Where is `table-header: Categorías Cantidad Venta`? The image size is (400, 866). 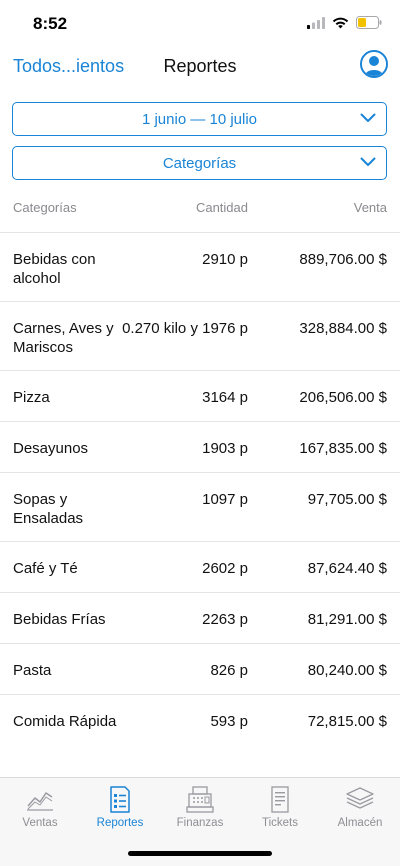 table-header: Categorías Cantidad Venta is located at coordinates (200, 210).